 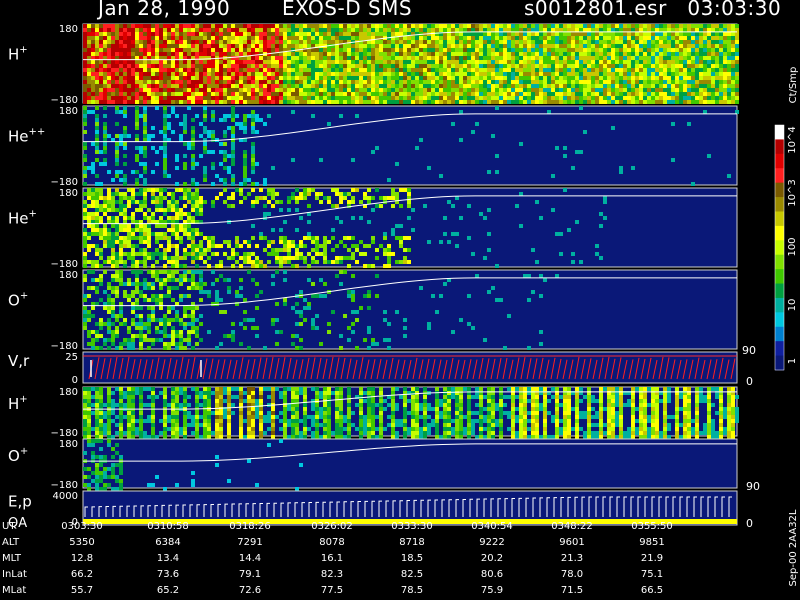 What do you see at coordinates (168, 574) in the screenshot?
I see `ephemeris-value: 73.6` at bounding box center [168, 574].